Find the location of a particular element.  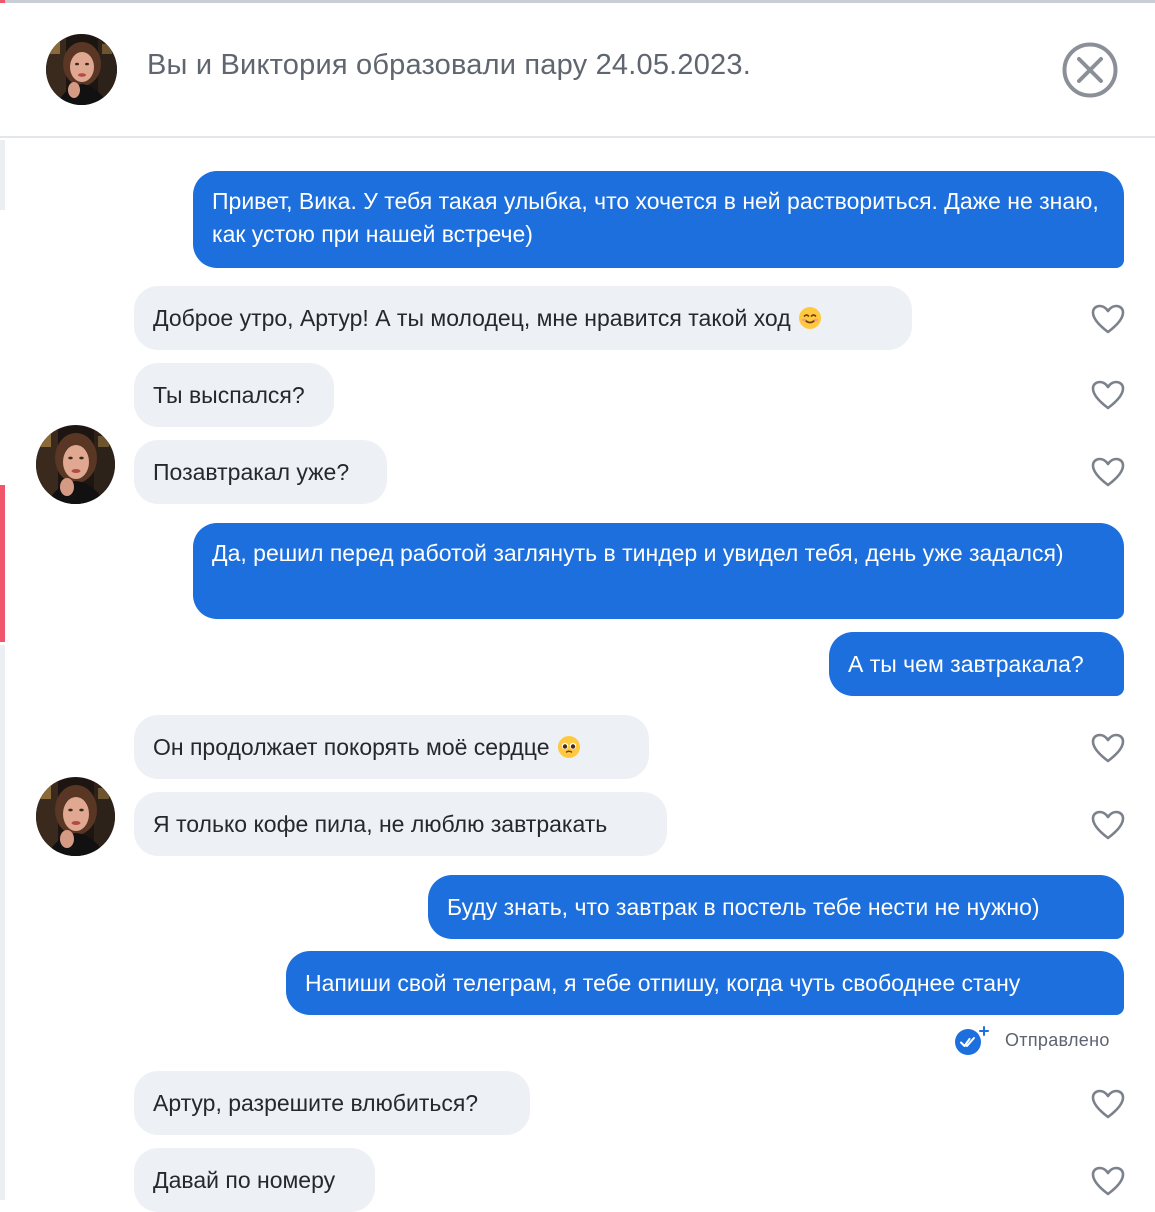

pleading-face-icon is located at coordinates (568, 747).